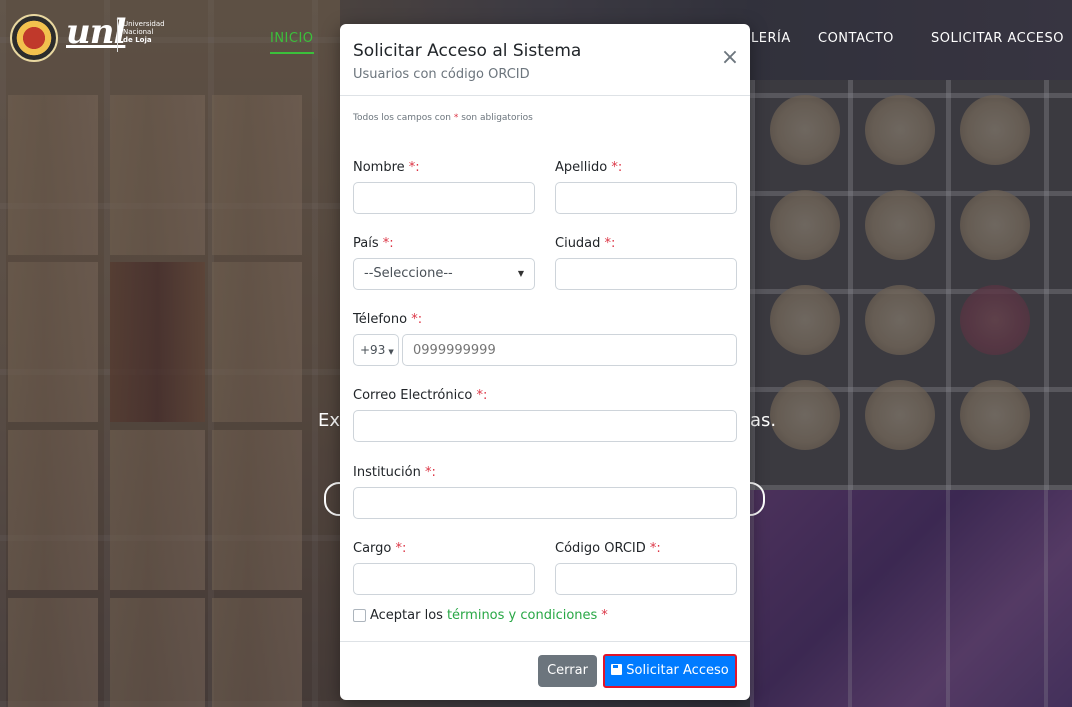  I want to click on logo-divider, so click(117, 35).